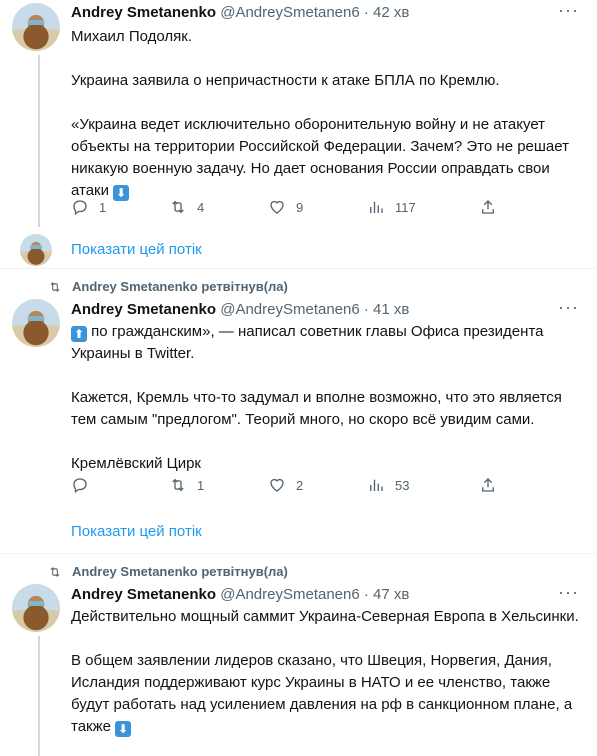  I want to click on retweet-count: 1, so click(201, 485).